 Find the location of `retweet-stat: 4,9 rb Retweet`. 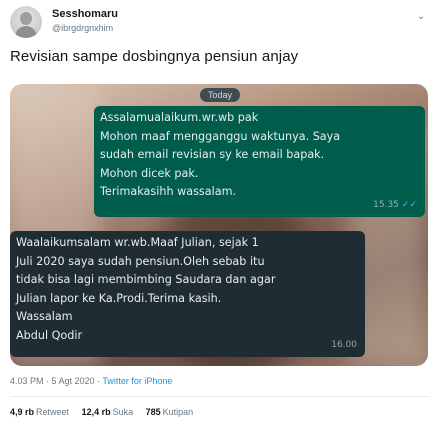

retweet-stat: 4,9 rb Retweet is located at coordinates (39, 412).